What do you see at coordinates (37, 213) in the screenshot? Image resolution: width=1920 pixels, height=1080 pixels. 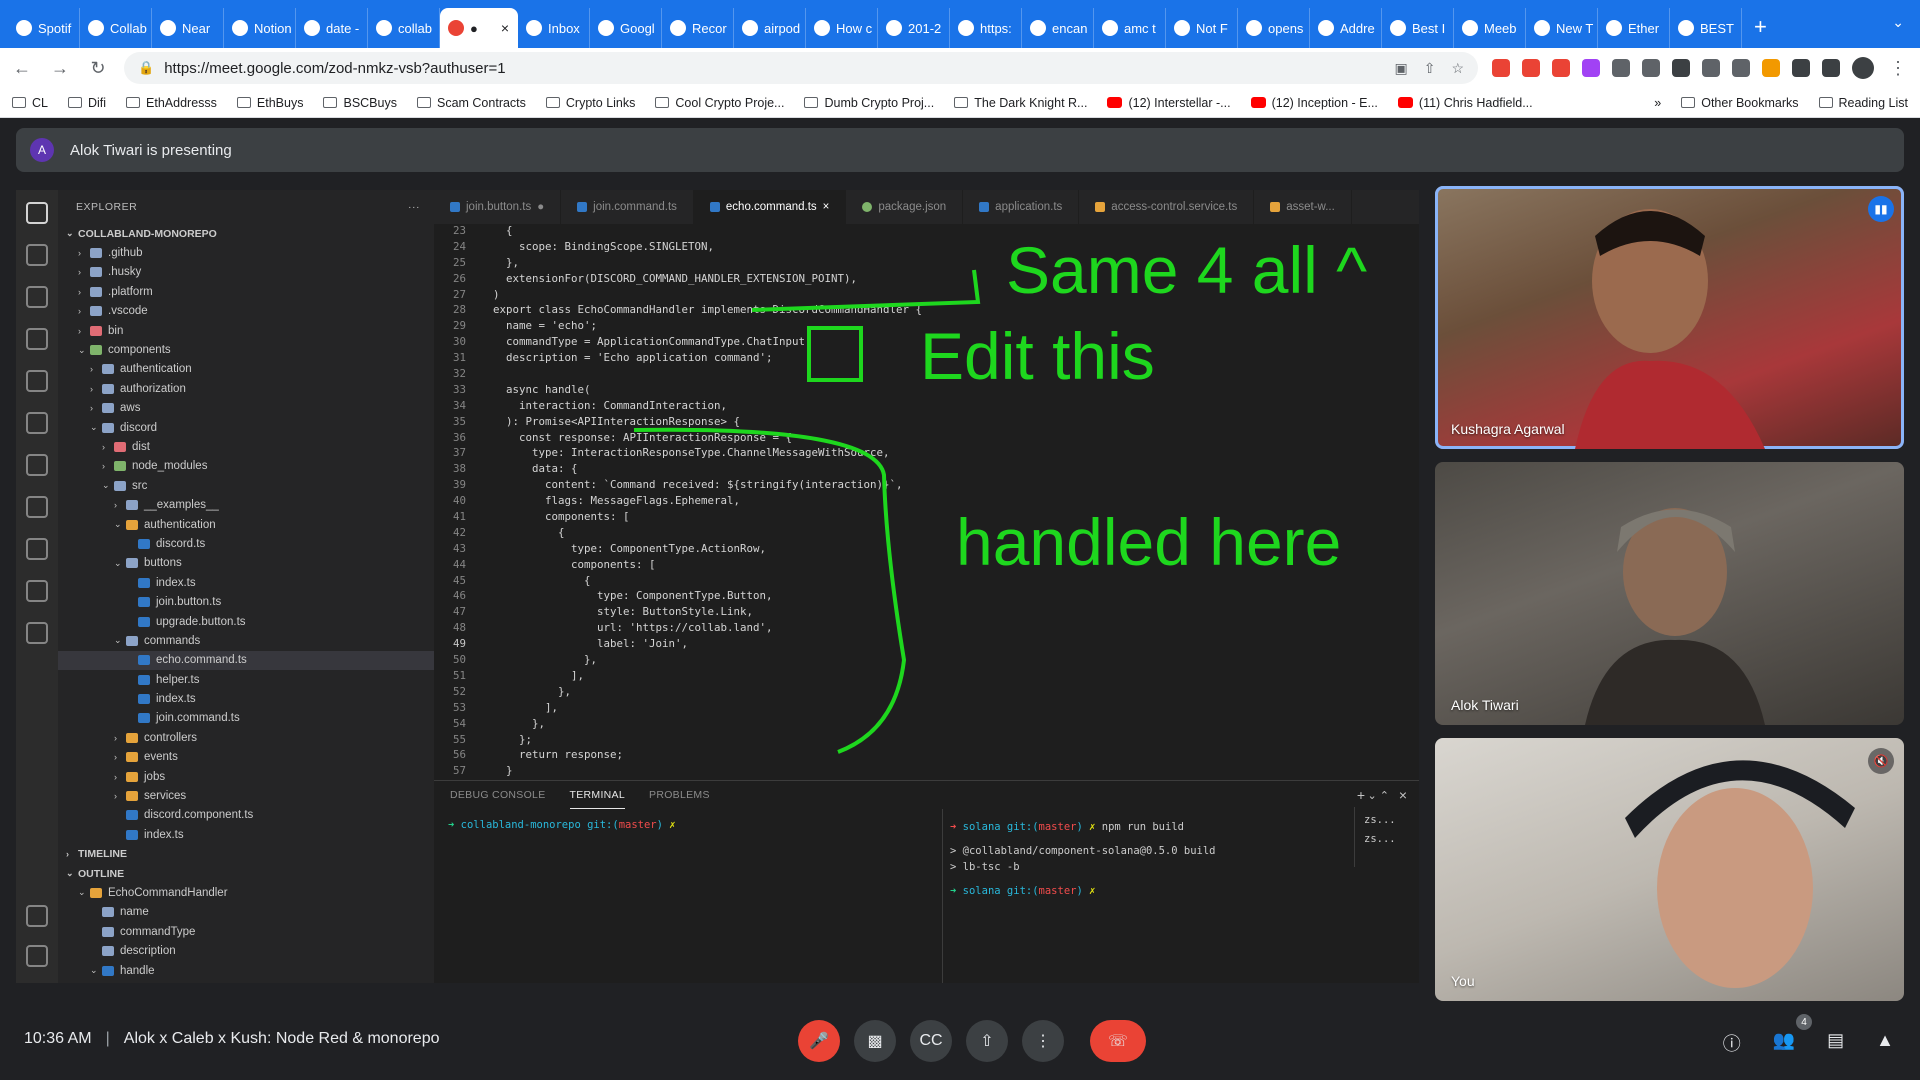 I see `explorer-icon` at bounding box center [37, 213].